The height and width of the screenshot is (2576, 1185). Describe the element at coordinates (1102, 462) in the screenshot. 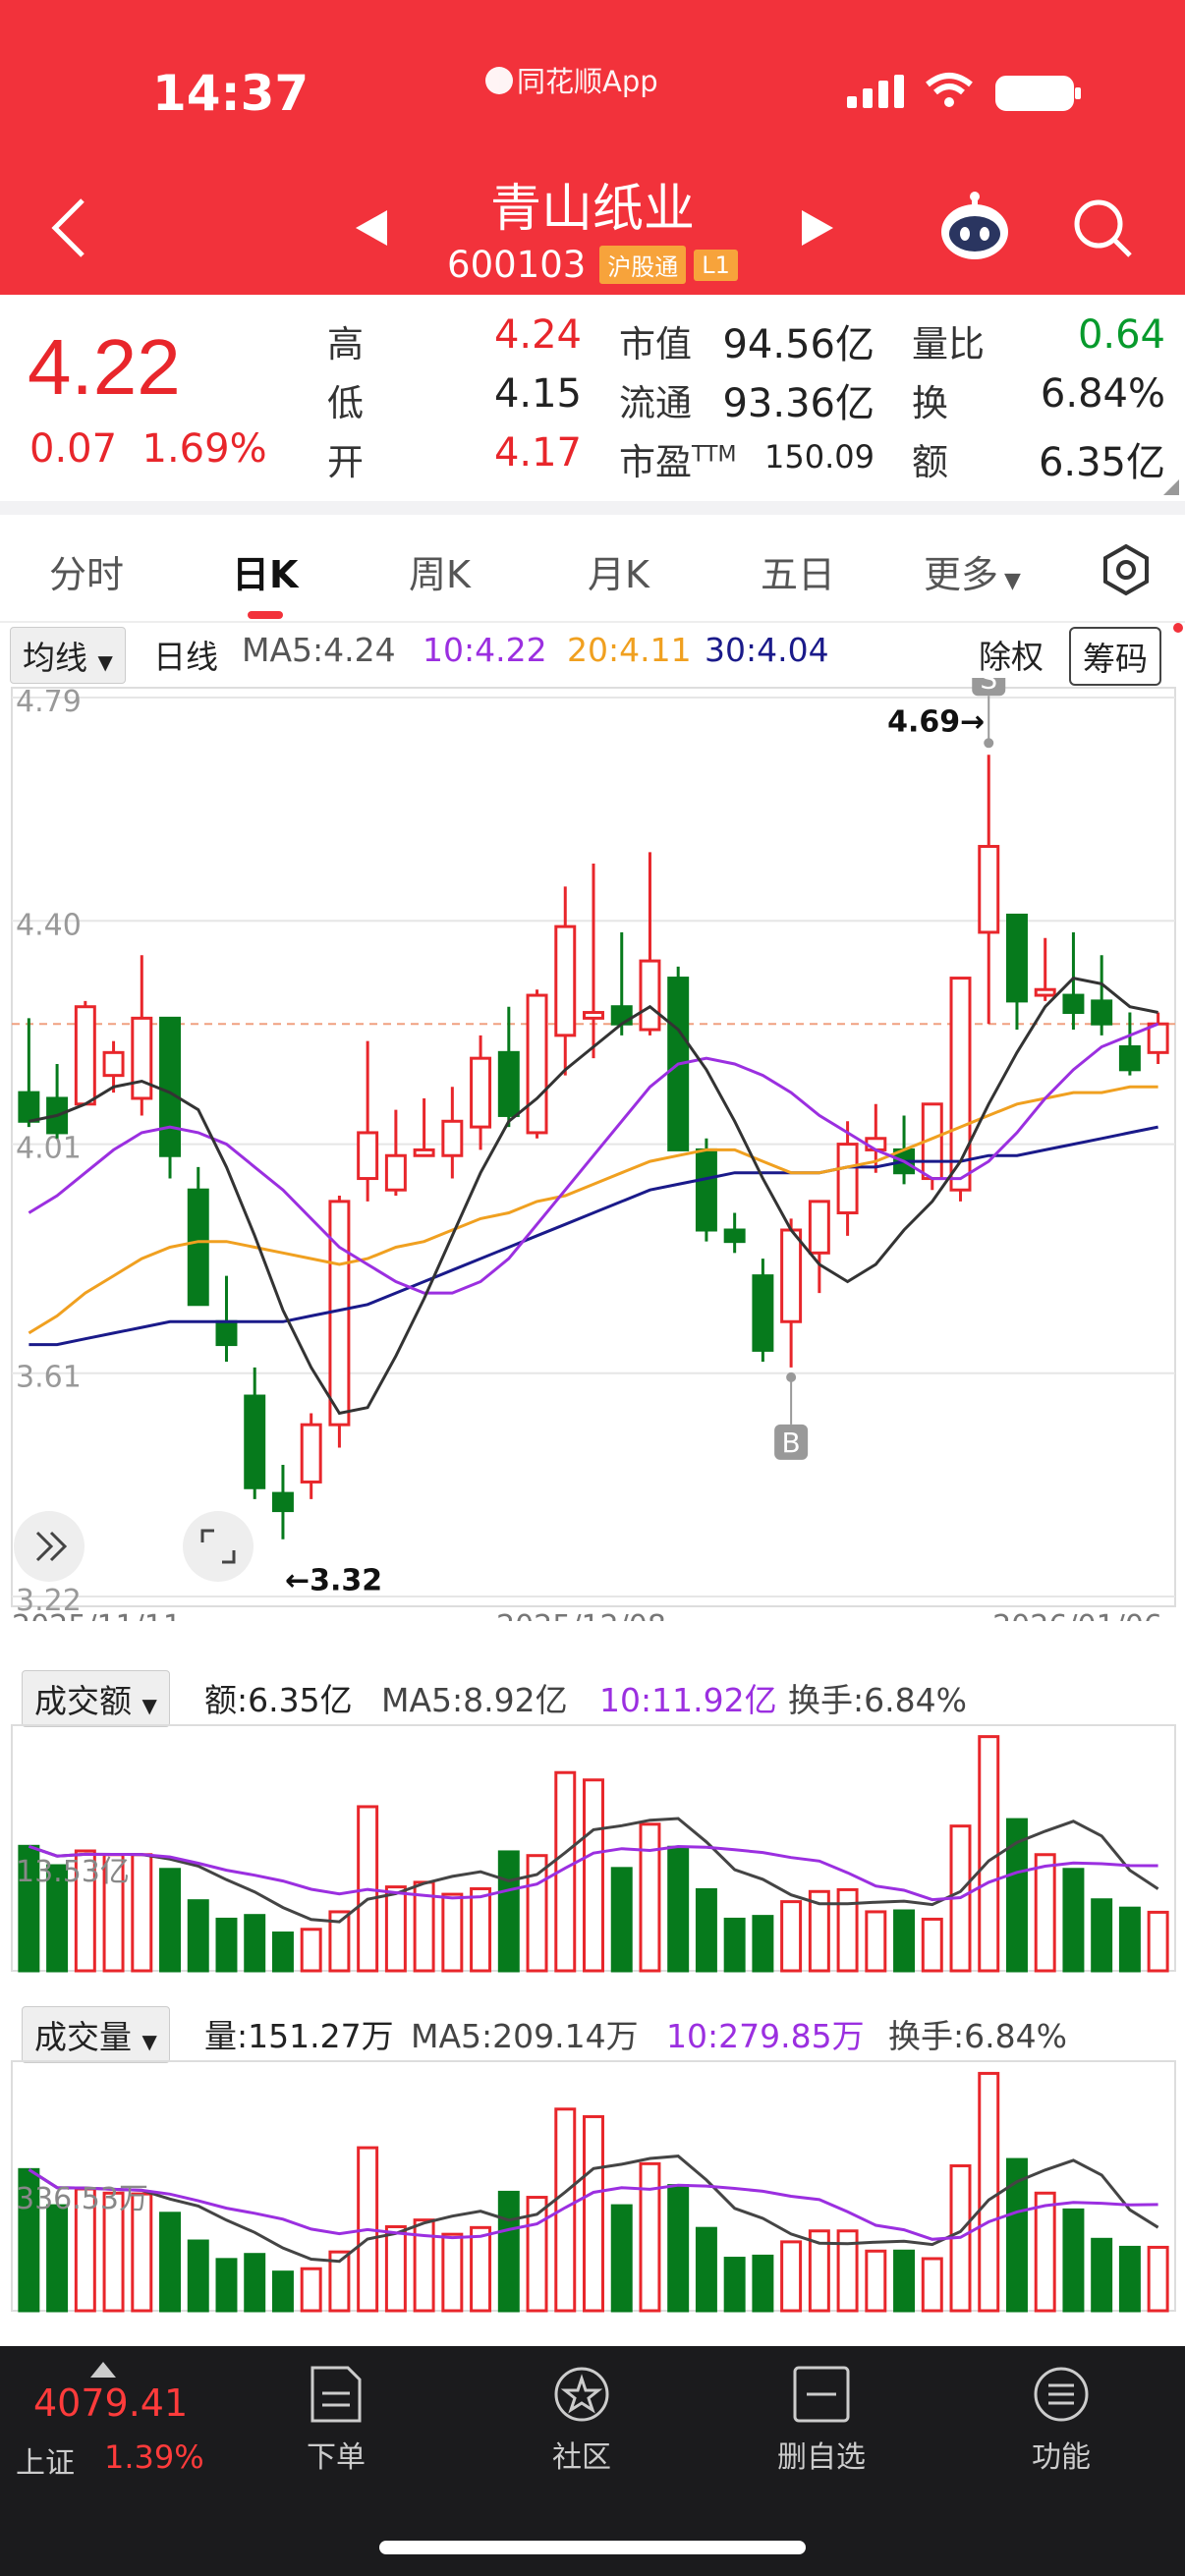

I see `amount-value: 6.35亿` at that location.